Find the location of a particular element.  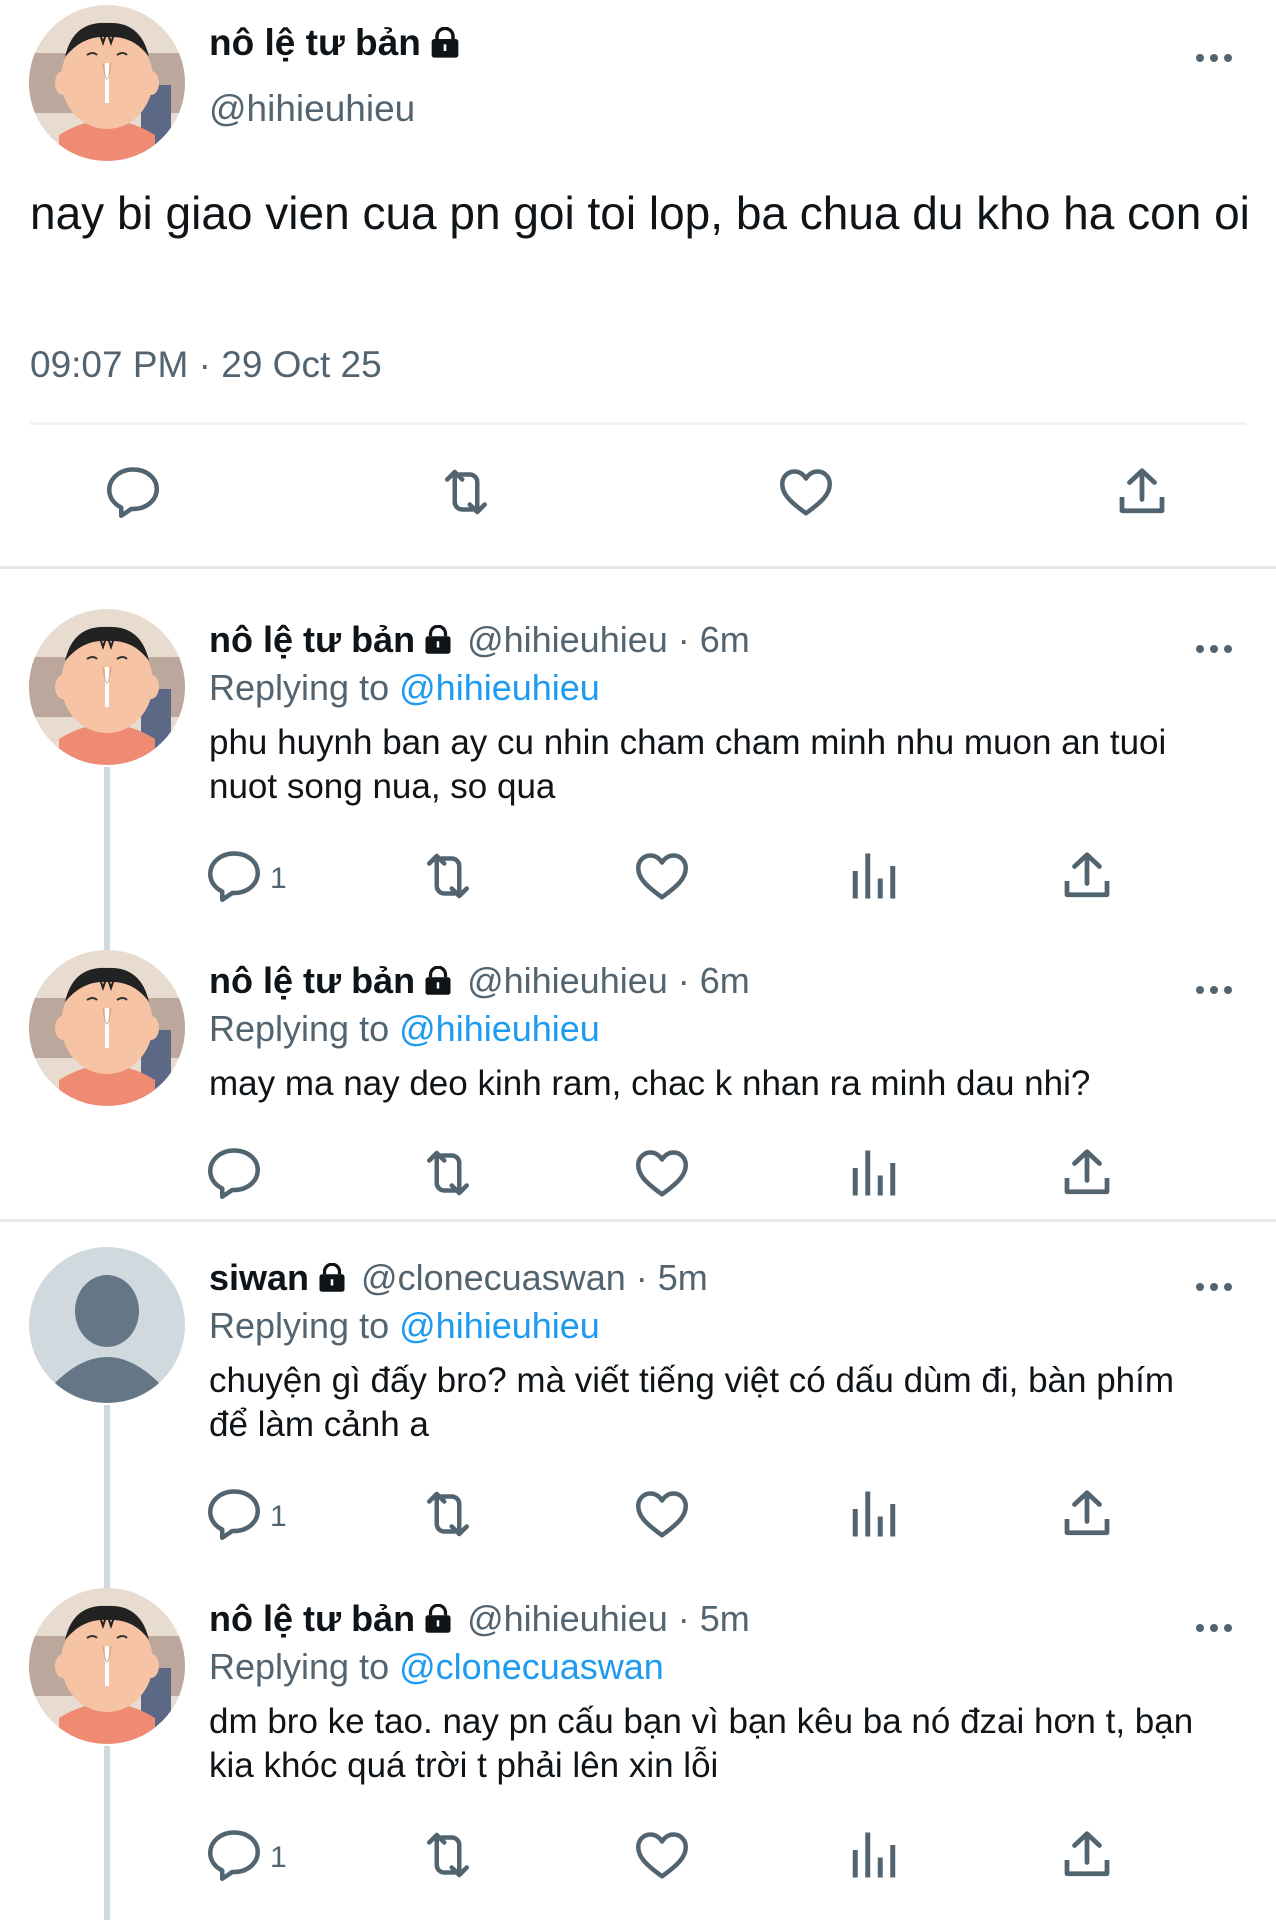

author-meta: @hihieuhieu · 5m is located at coordinates (608, 1619).